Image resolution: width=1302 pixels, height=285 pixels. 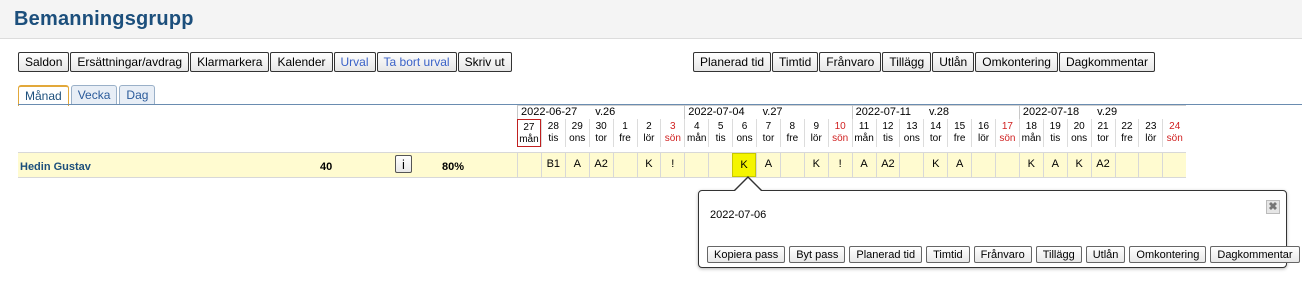 I want to click on planerad-tid-button: Planerad tid, so click(x=732, y=62).